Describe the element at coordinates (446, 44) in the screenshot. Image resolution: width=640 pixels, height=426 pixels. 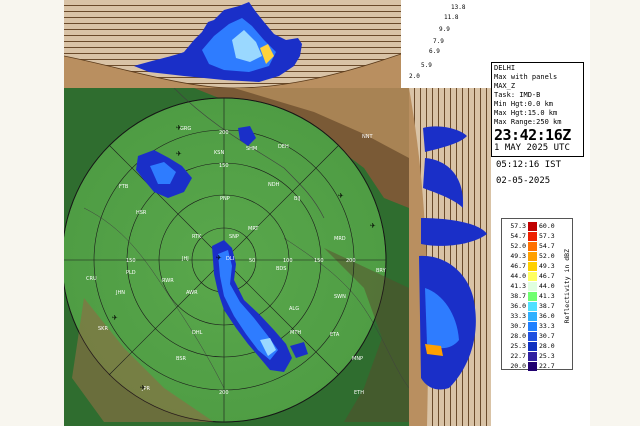
I see `height-scale: 13.8 11.8 9.9 7.9 6.9 5.9 2.0` at that location.